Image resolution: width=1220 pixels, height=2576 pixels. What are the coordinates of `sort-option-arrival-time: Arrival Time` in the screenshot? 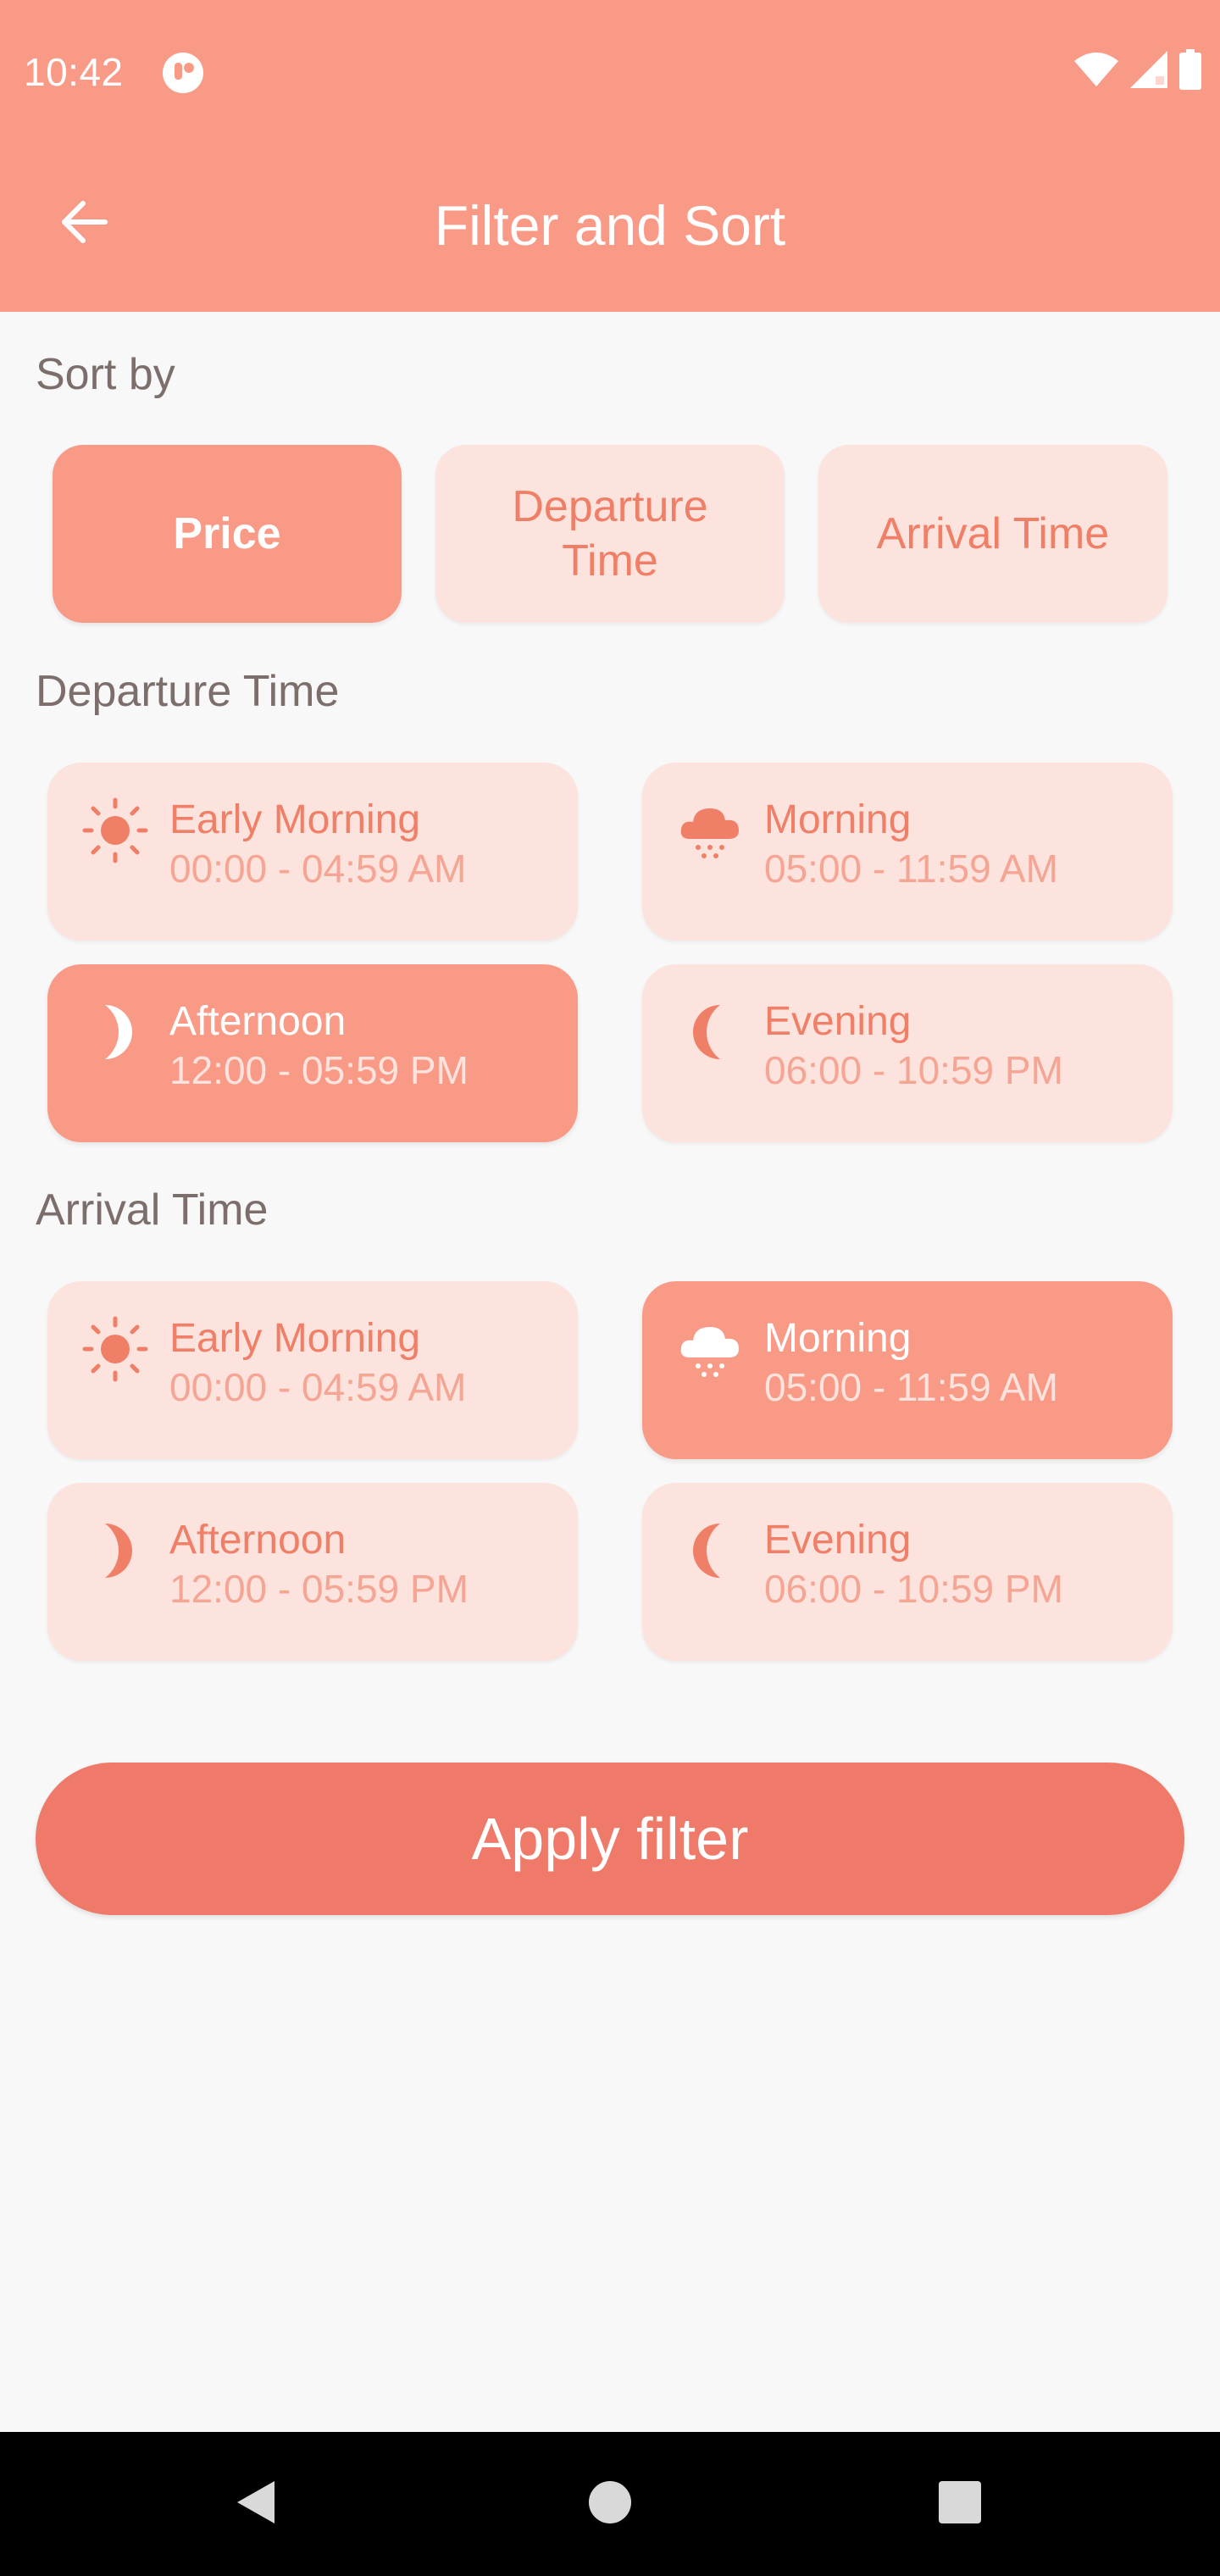 It's located at (992, 534).